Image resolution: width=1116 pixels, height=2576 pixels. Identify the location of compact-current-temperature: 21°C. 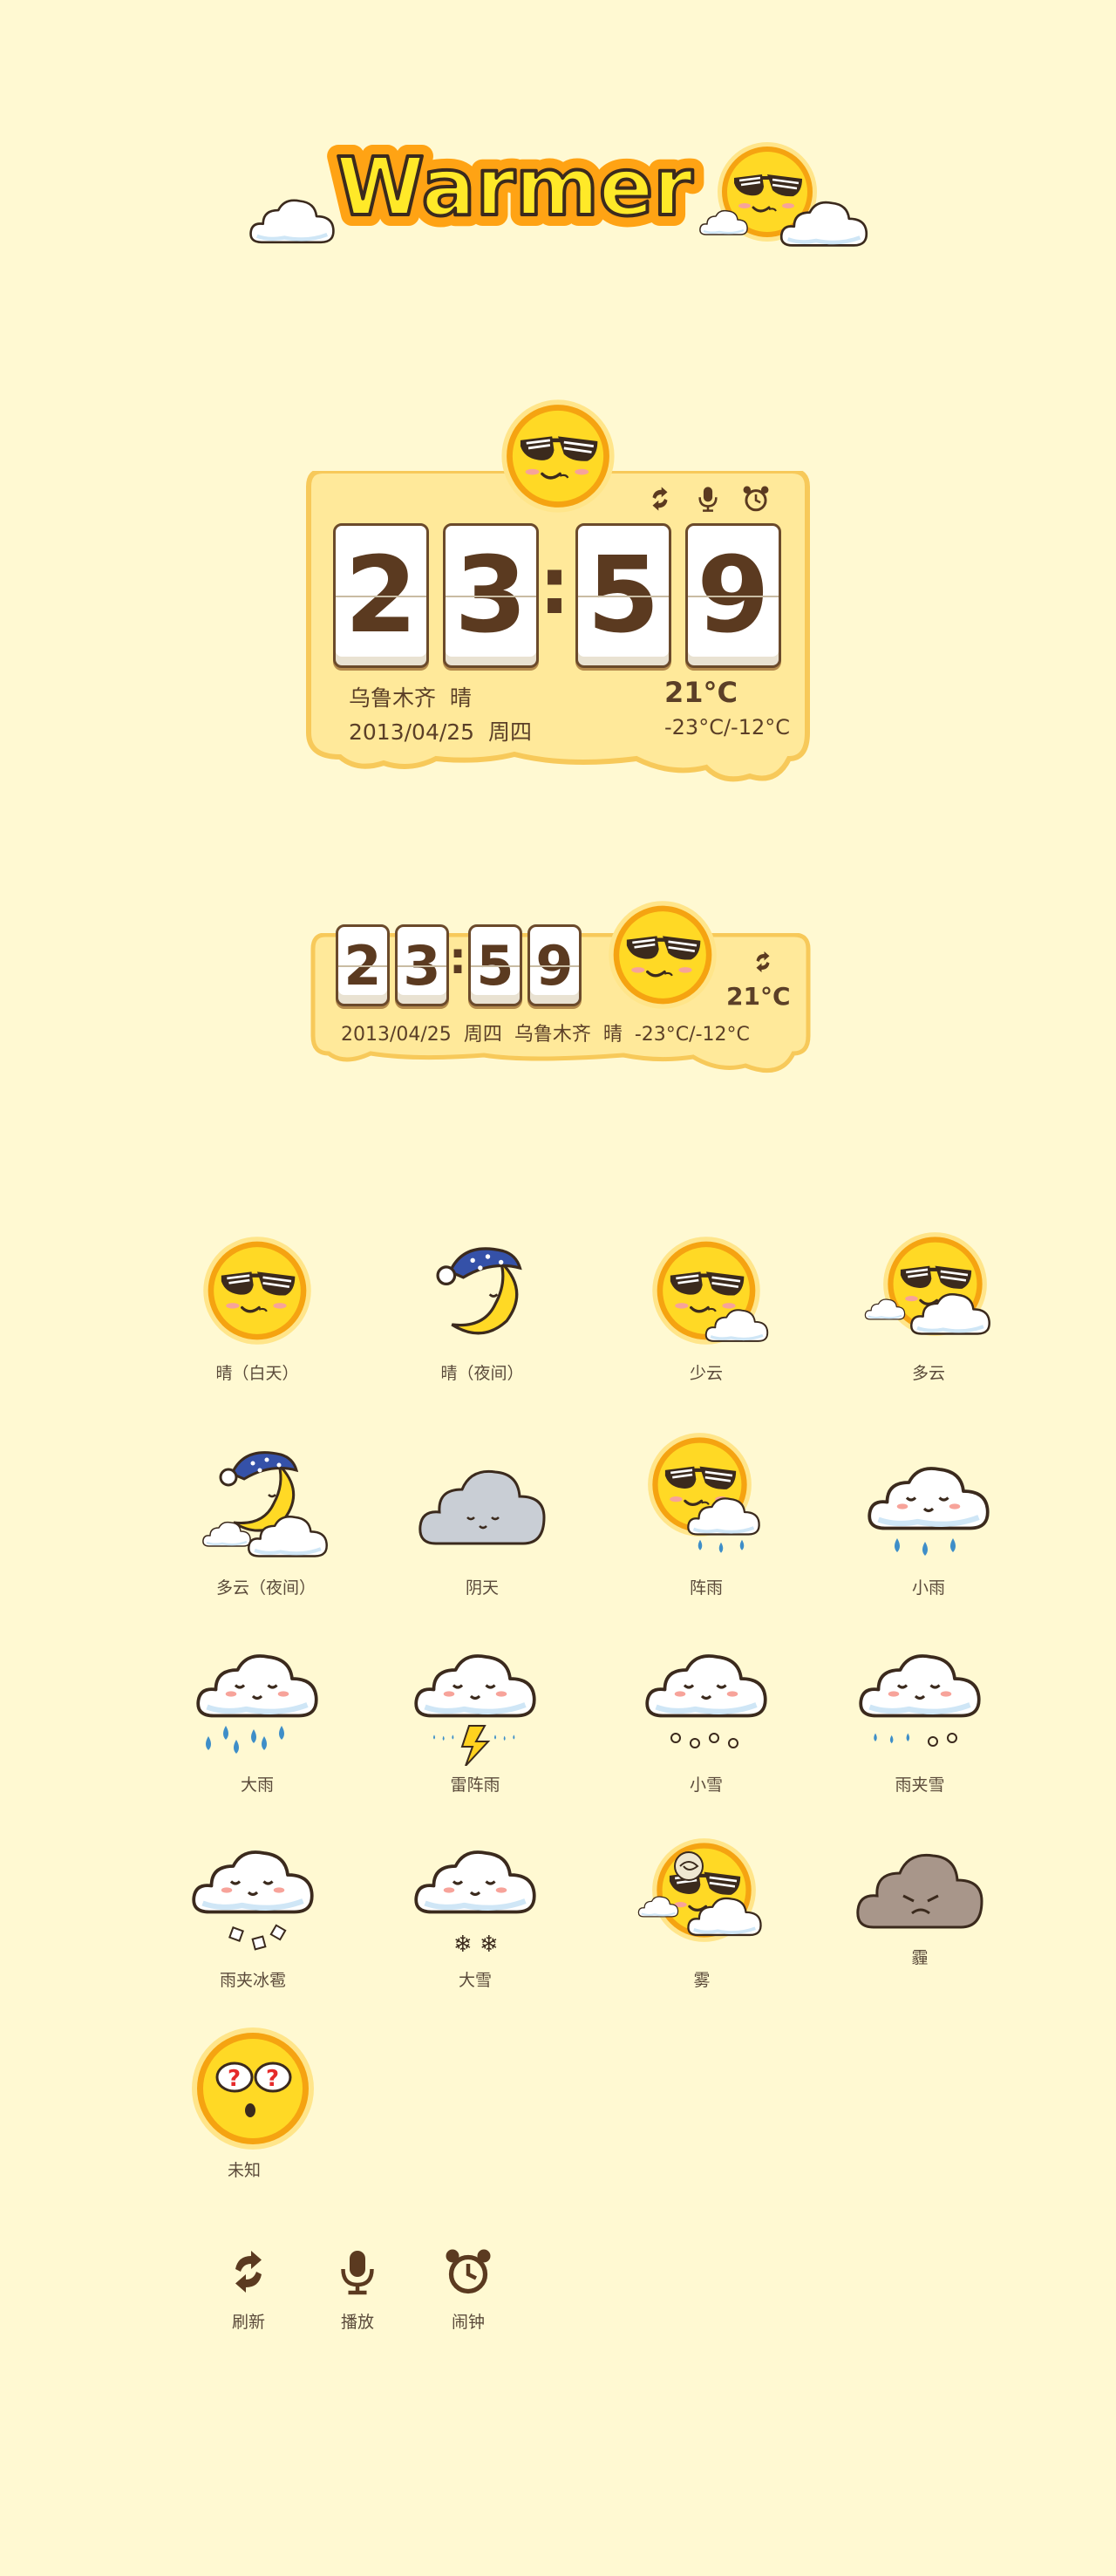
(758, 997).